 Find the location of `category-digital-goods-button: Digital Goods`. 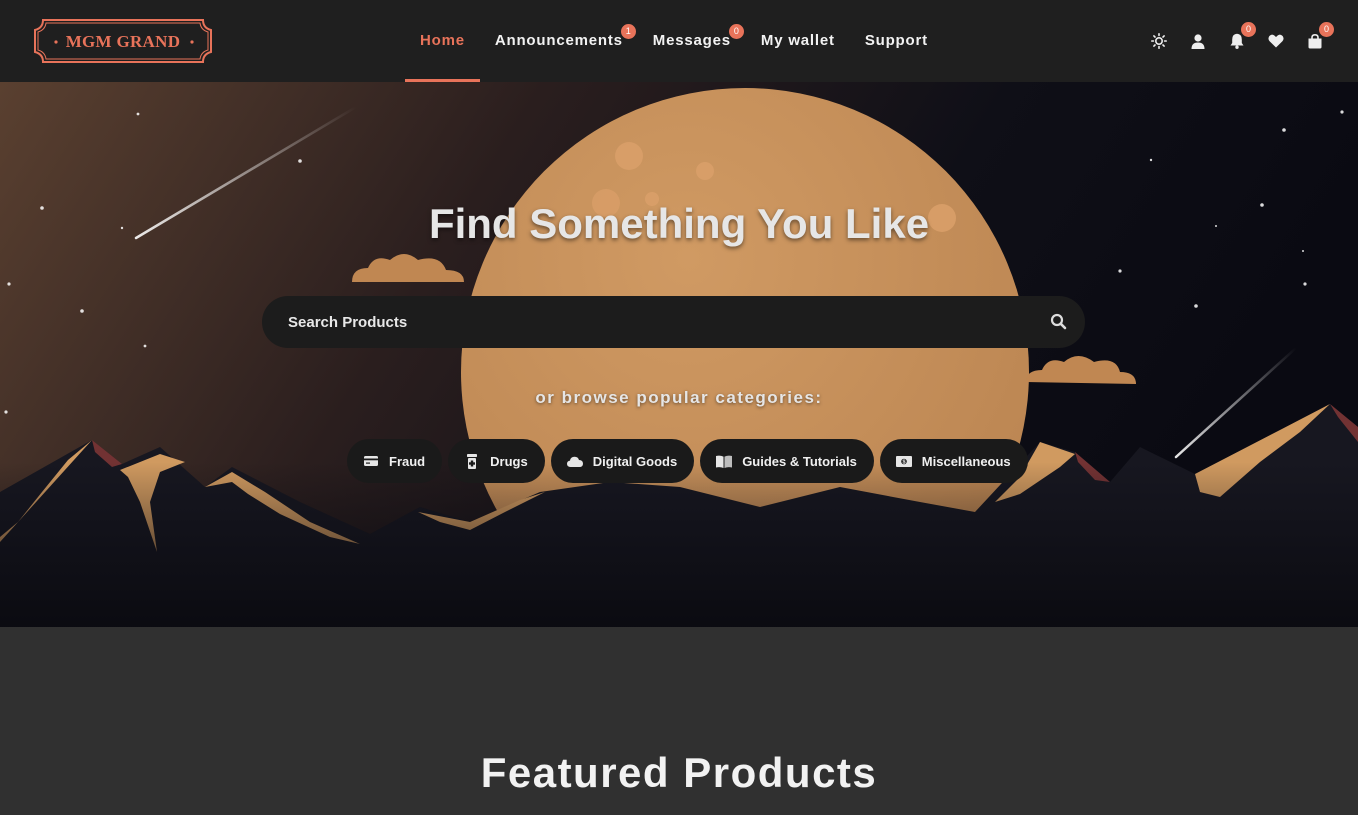

category-digital-goods-button: Digital Goods is located at coordinates (622, 461).